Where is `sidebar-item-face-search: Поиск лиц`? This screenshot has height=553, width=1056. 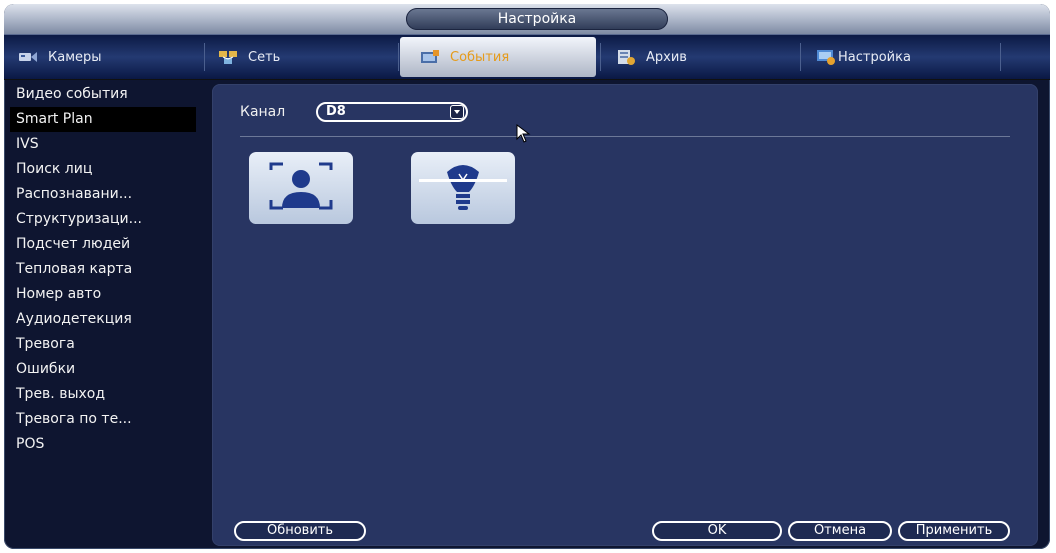
sidebar-item-face-search: Поиск лиц is located at coordinates (103, 169).